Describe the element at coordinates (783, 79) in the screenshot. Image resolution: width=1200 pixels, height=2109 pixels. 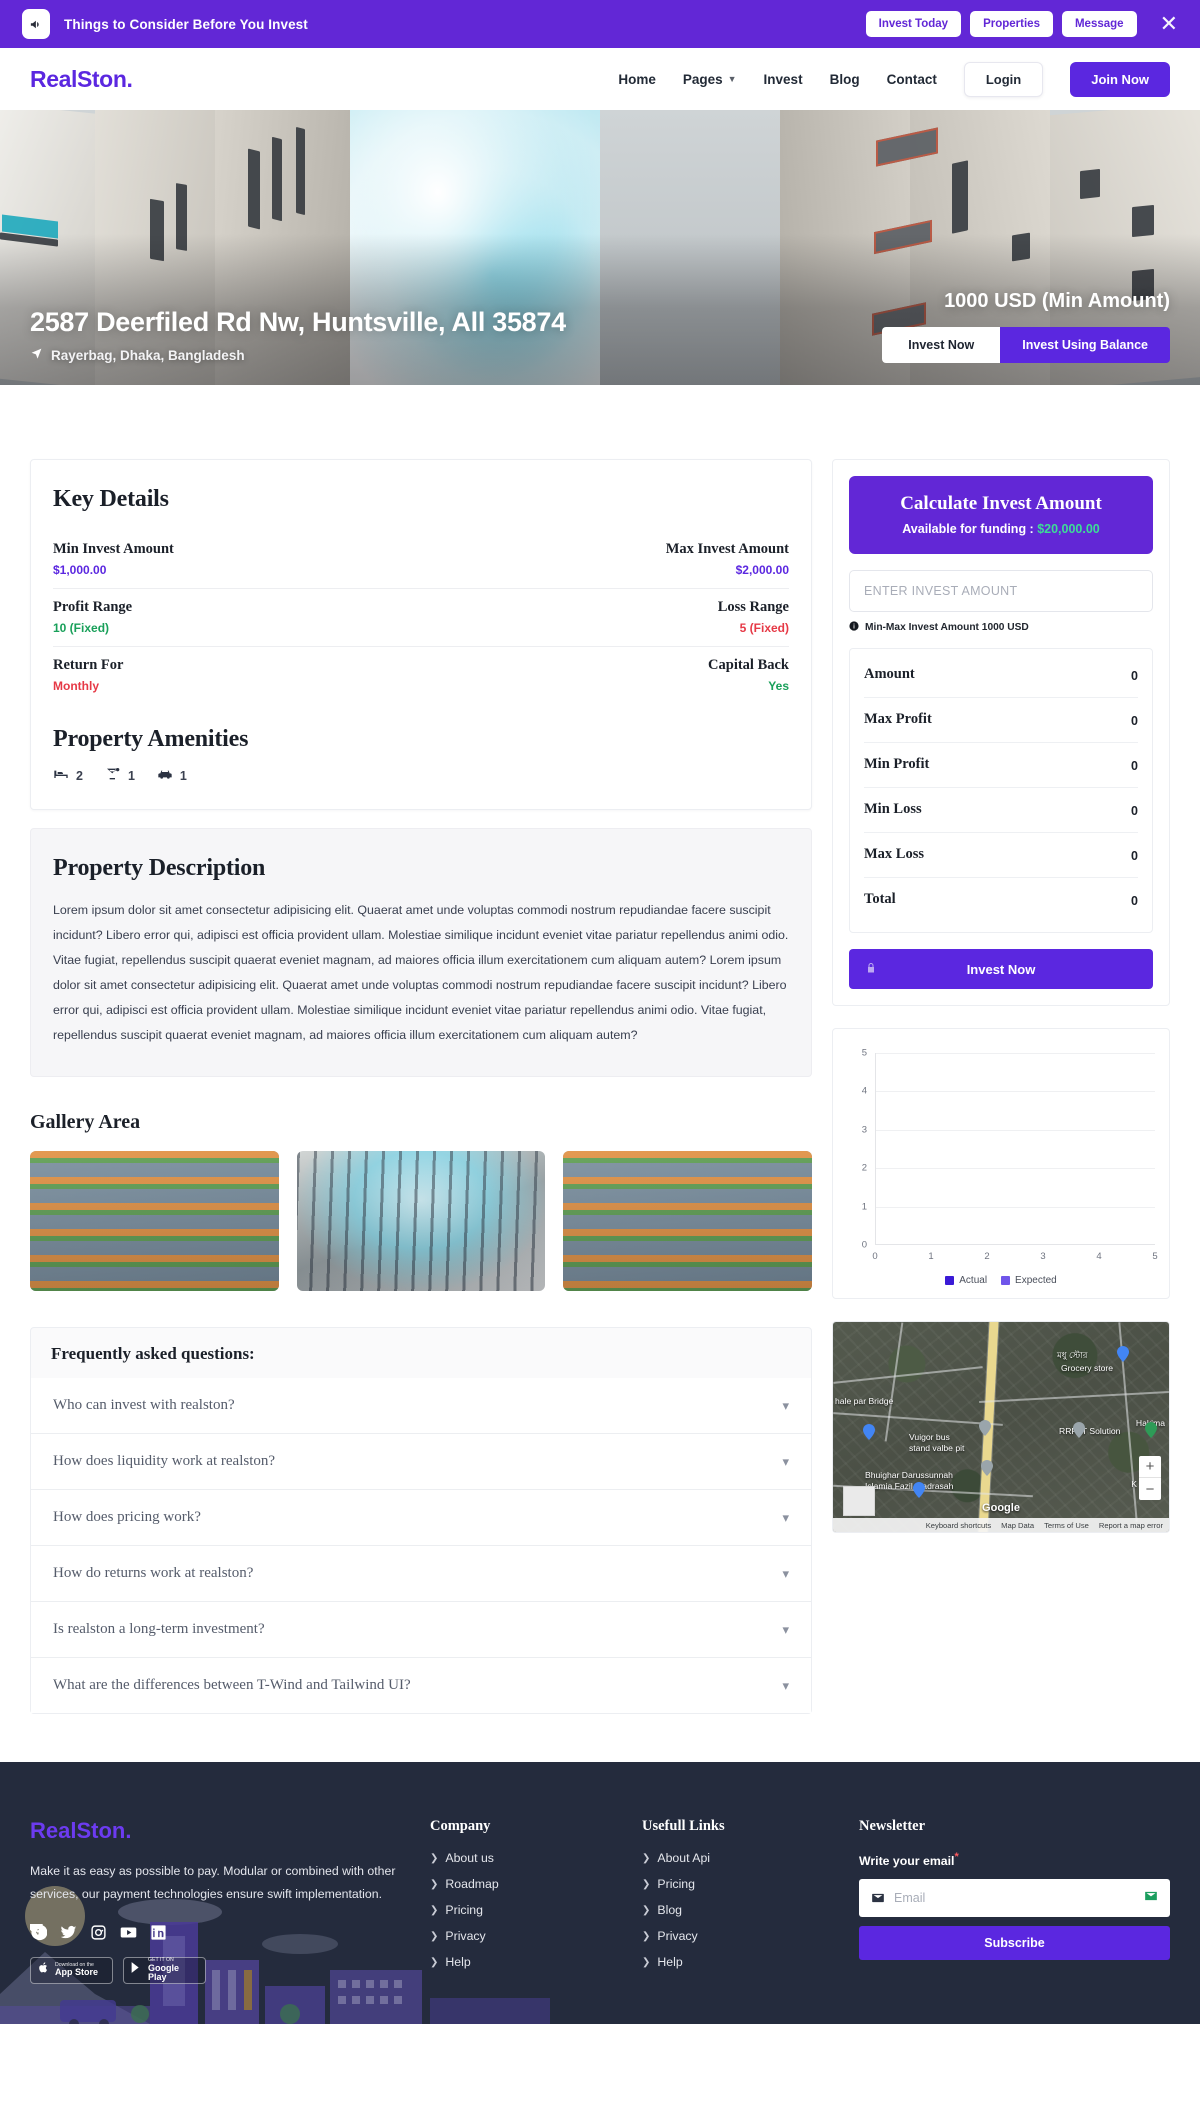
I see `nav-item-invest: Invest` at that location.